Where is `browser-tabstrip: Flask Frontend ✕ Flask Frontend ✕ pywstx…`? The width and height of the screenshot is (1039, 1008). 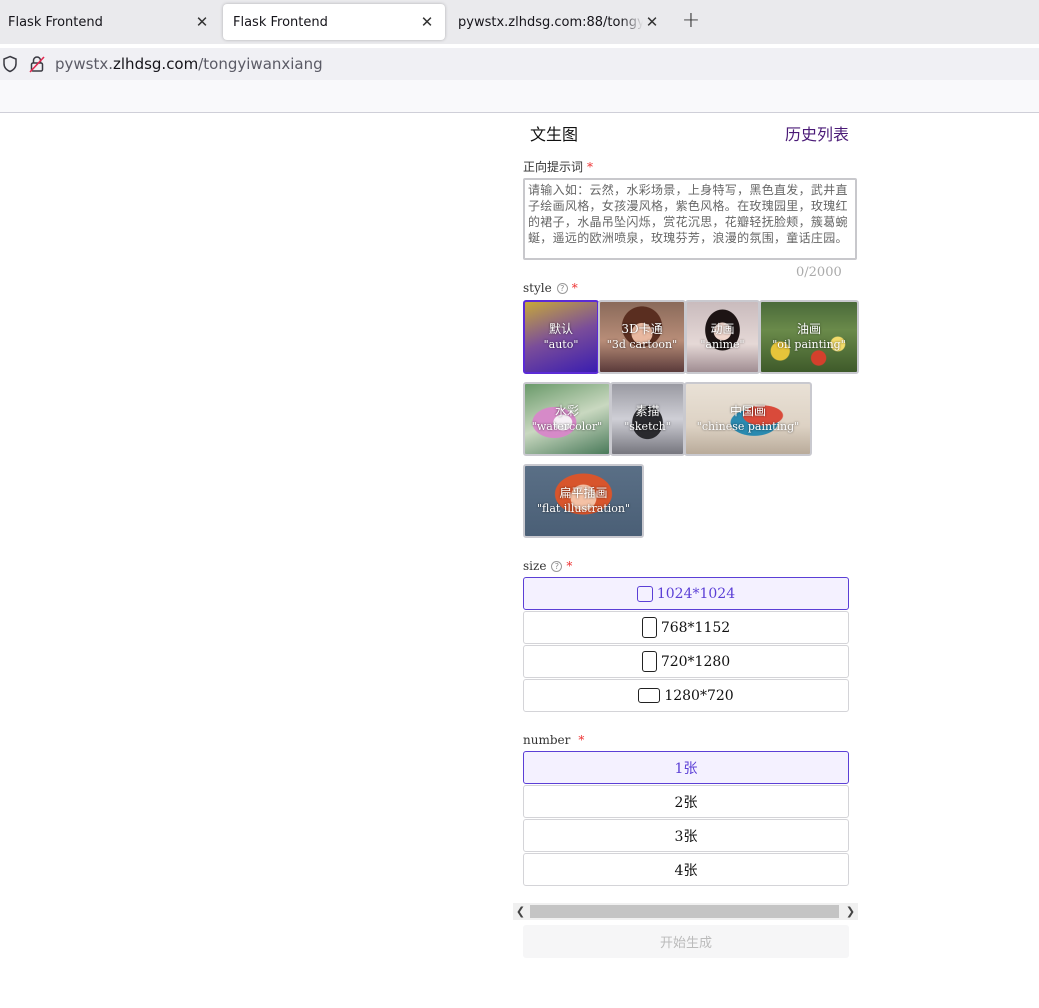
browser-tabstrip: Flask Frontend ✕ Flask Frontend ✕ pywstx… is located at coordinates (519, 22).